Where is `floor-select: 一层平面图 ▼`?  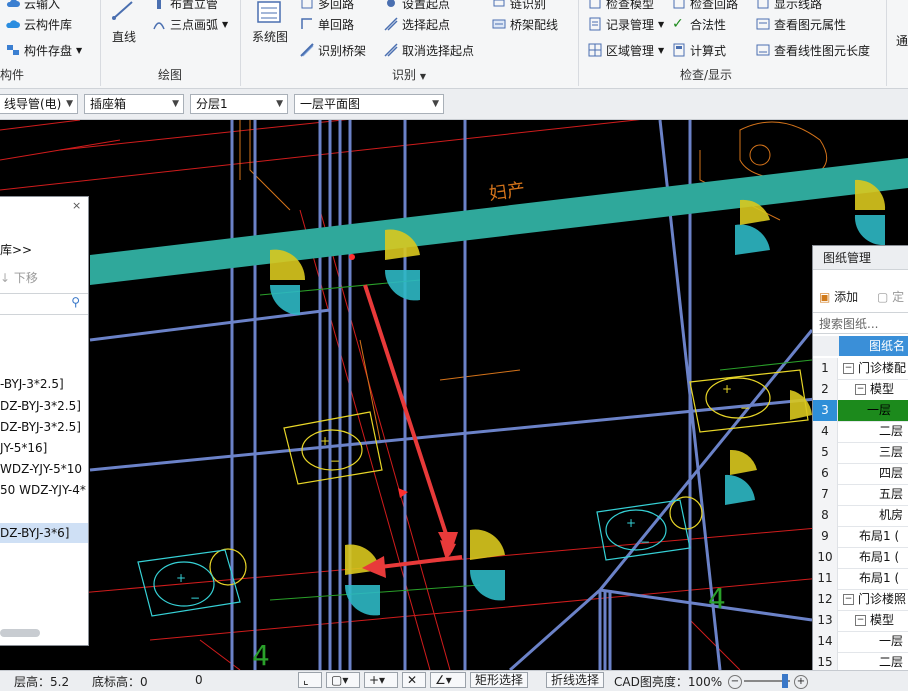
floor-select: 一层平面图 ▼ is located at coordinates (369, 104).